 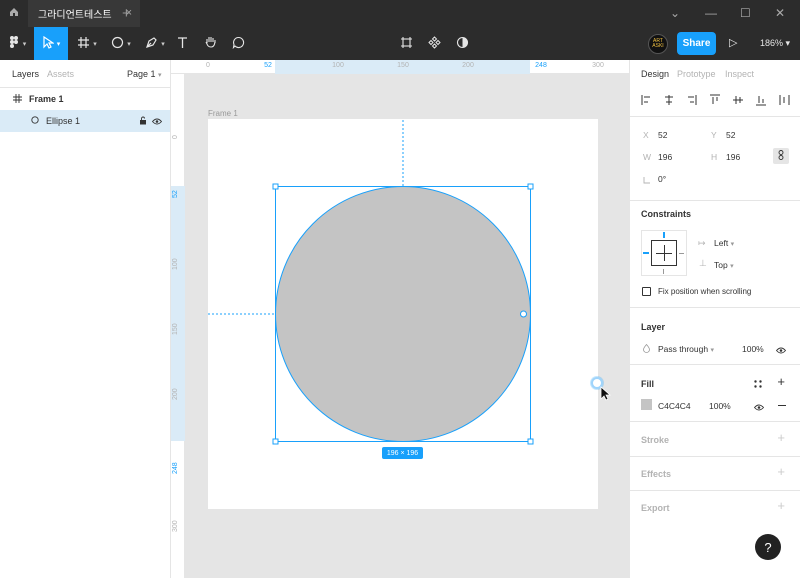 I want to click on blend-mode-icon, so click(x=646, y=349).